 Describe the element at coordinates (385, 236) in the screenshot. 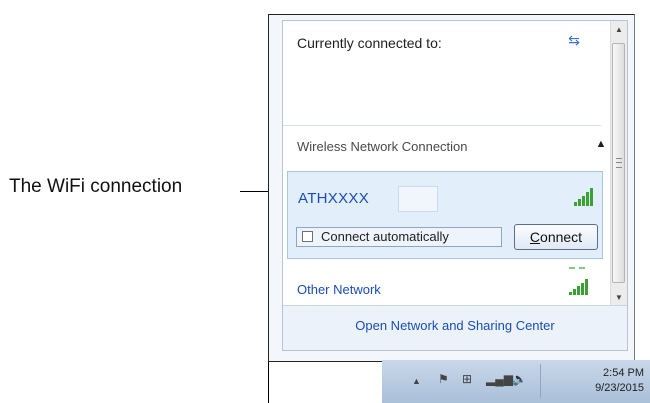

I see `connect-automatically-label: Connect automatically` at that location.